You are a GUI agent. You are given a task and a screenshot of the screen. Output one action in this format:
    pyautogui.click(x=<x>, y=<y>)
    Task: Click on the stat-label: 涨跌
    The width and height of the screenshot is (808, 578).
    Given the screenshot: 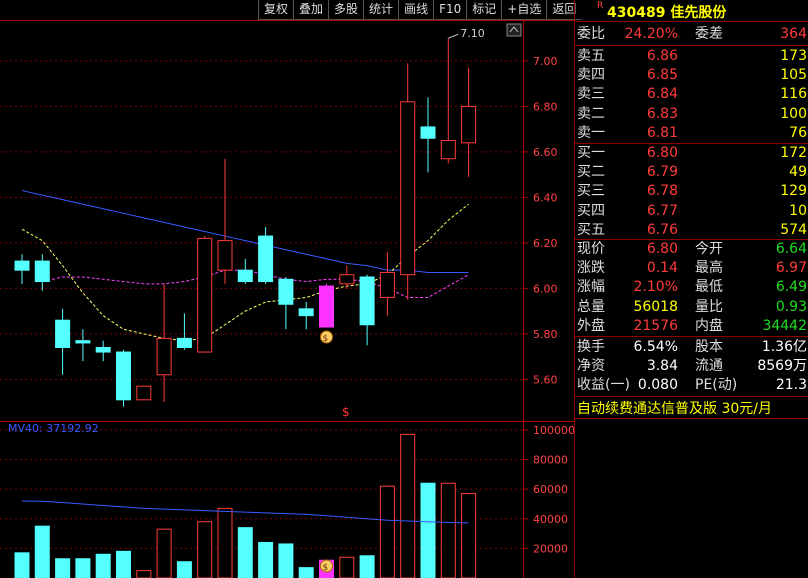 What is the action you would take?
    pyautogui.click(x=591, y=268)
    